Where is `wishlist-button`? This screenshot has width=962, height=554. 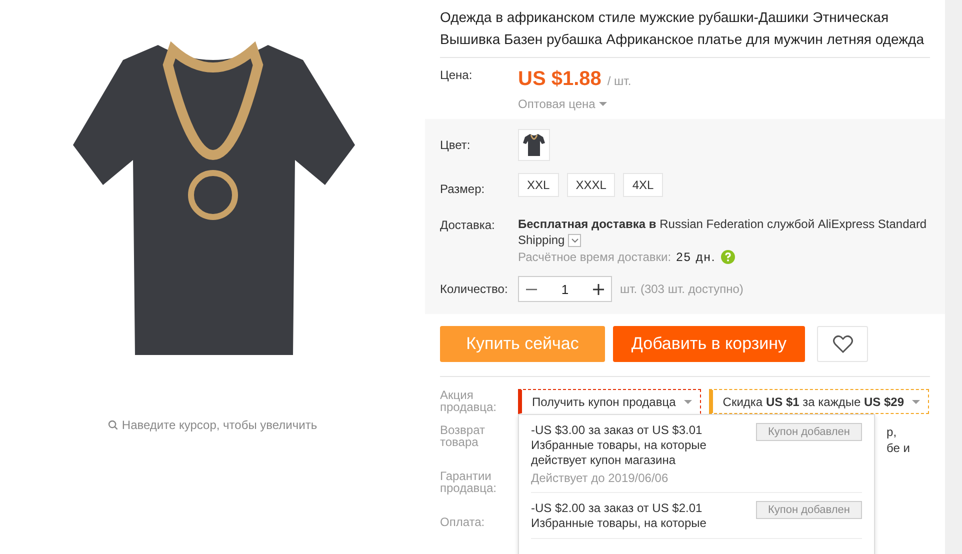 wishlist-button is located at coordinates (842, 344).